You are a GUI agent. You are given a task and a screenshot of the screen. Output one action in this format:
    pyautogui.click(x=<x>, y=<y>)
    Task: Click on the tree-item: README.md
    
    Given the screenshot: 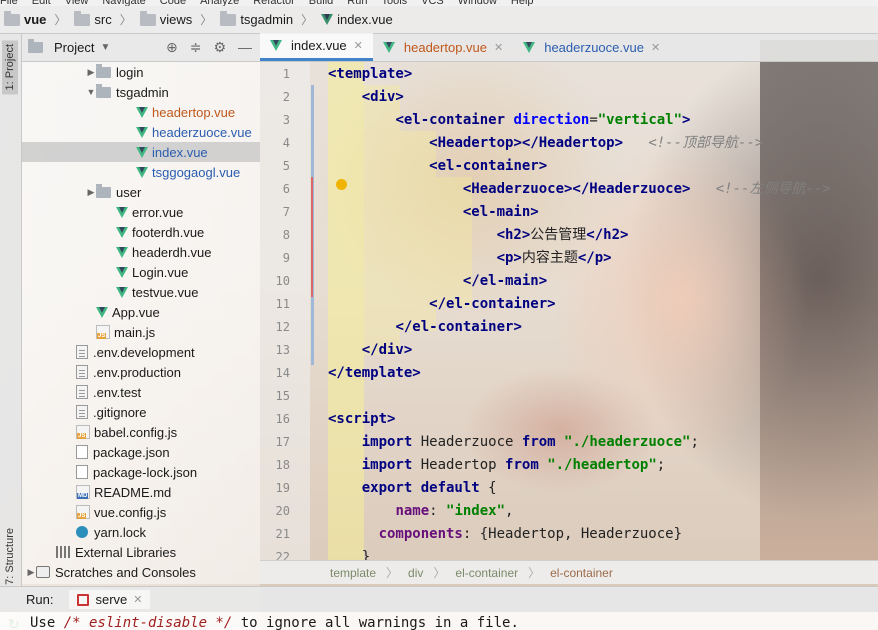 What is the action you would take?
    pyautogui.click(x=141, y=492)
    